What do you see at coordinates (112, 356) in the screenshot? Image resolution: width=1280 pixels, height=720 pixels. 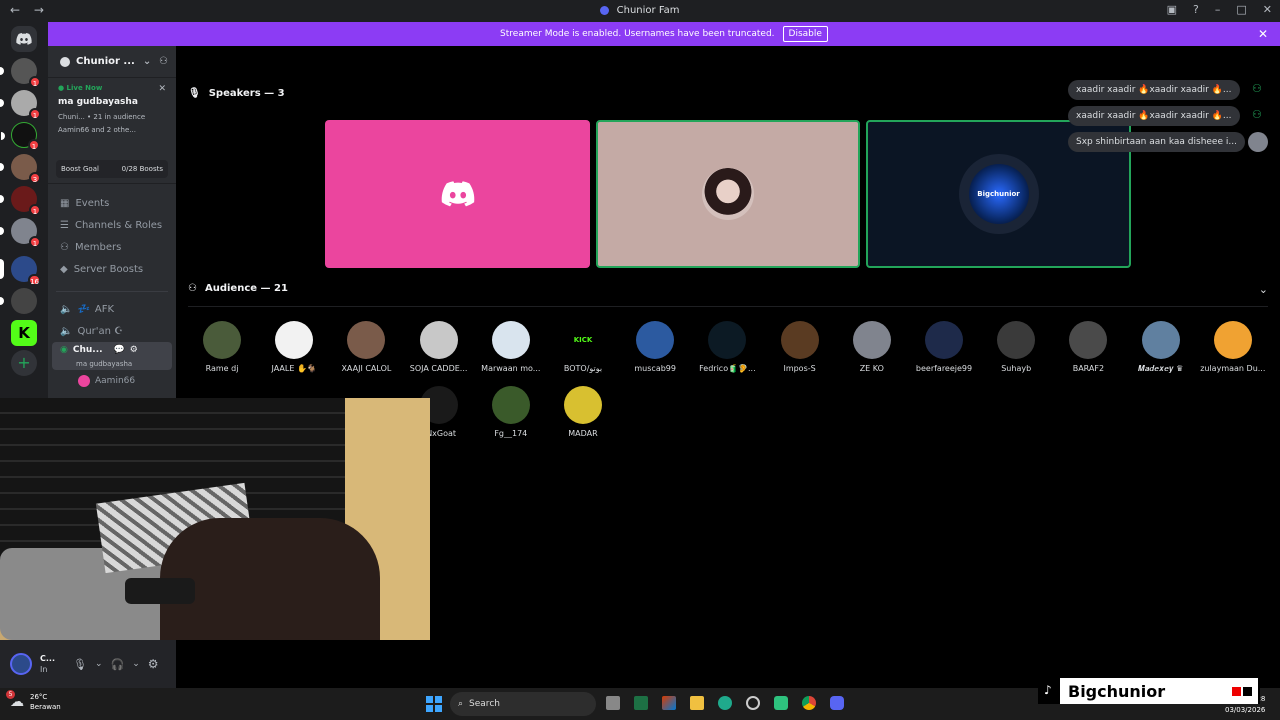 I see `stage-channel-active: ◉ Chu... 💬 ⚙ ma gudbayasha` at bounding box center [112, 356].